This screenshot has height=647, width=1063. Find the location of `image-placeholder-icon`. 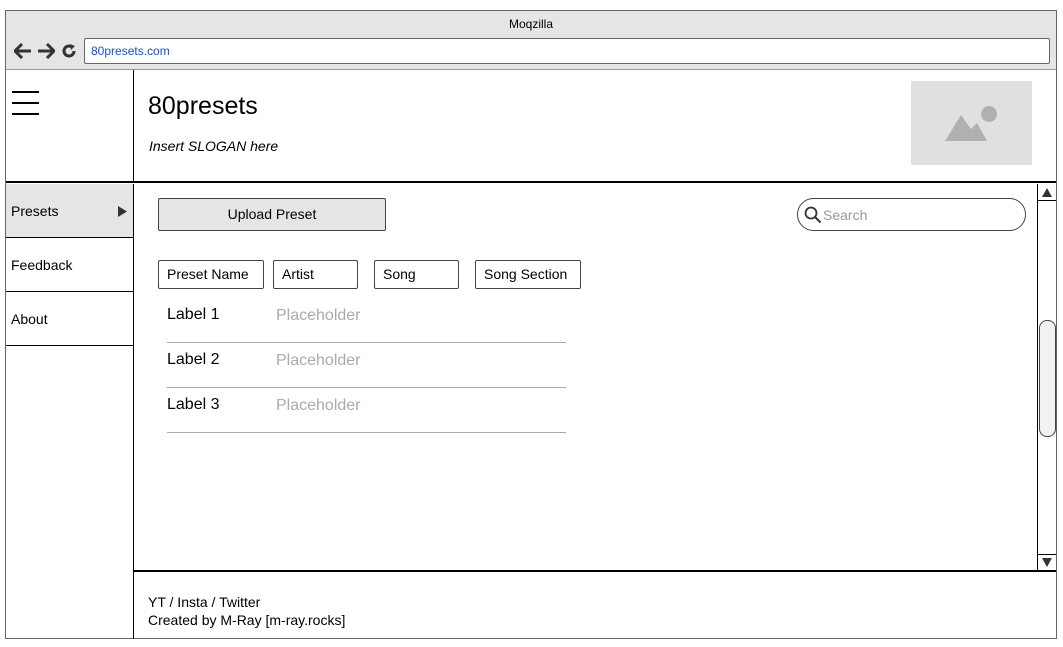

image-placeholder-icon is located at coordinates (971, 123).